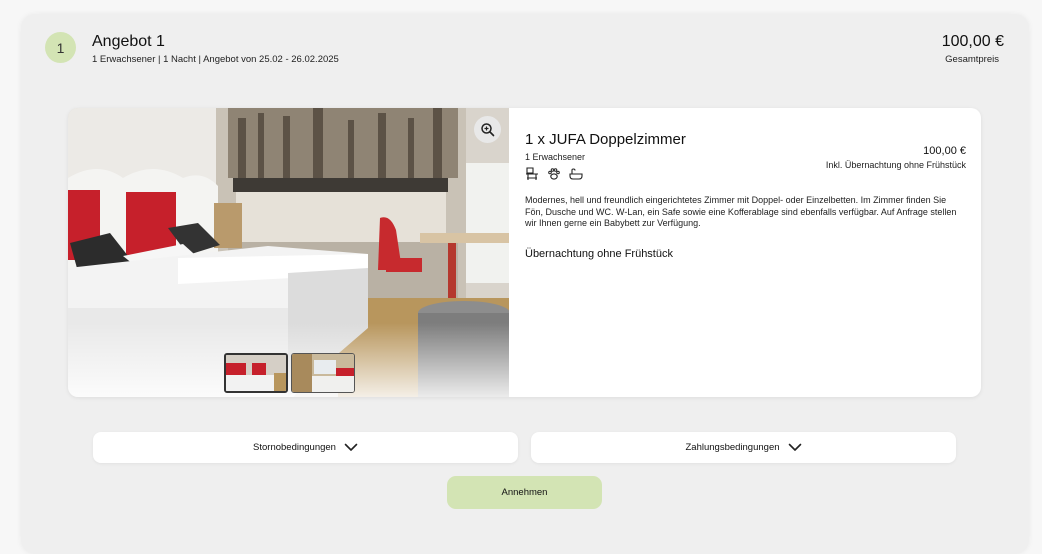 The image size is (1042, 554). I want to click on accept-button: Annehmen, so click(524, 492).